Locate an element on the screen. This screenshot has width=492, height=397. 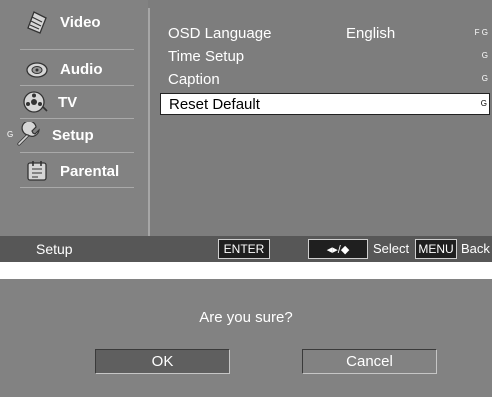
sidebar-item-parental: Parental is located at coordinates (71, 171).